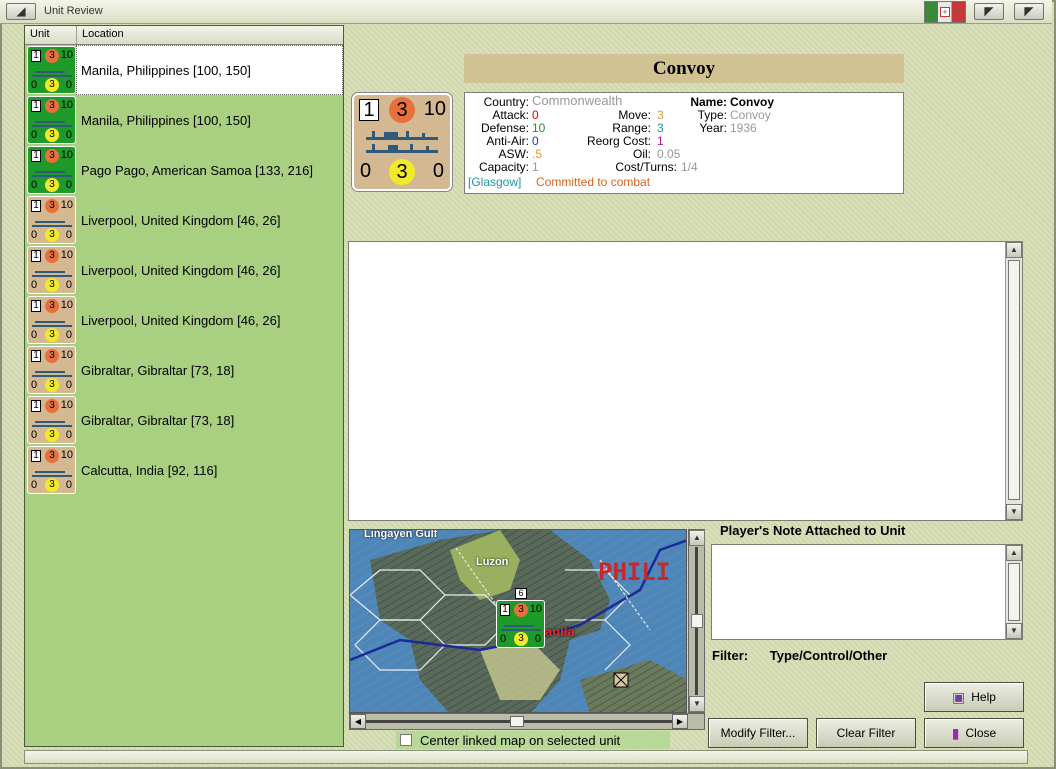 This screenshot has width=1056, height=769. What do you see at coordinates (646, 167) in the screenshot?
I see `label-cost-turns: Cost/Turns:` at bounding box center [646, 167].